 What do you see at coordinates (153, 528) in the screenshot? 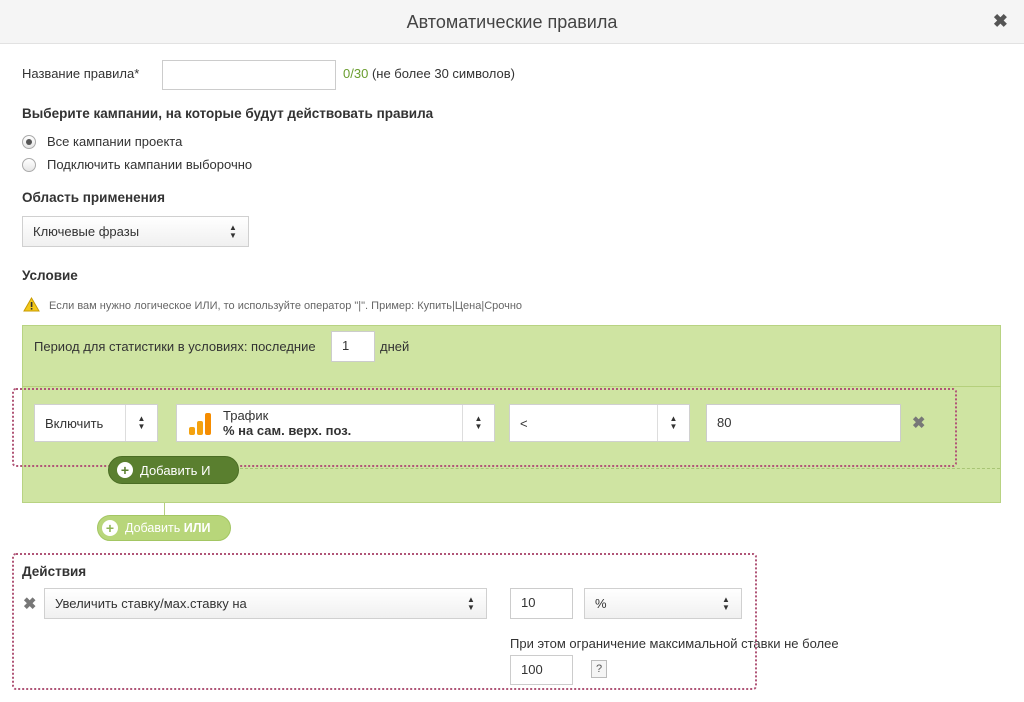
I see `add-or-label-prefix: Добавить` at bounding box center [153, 528].